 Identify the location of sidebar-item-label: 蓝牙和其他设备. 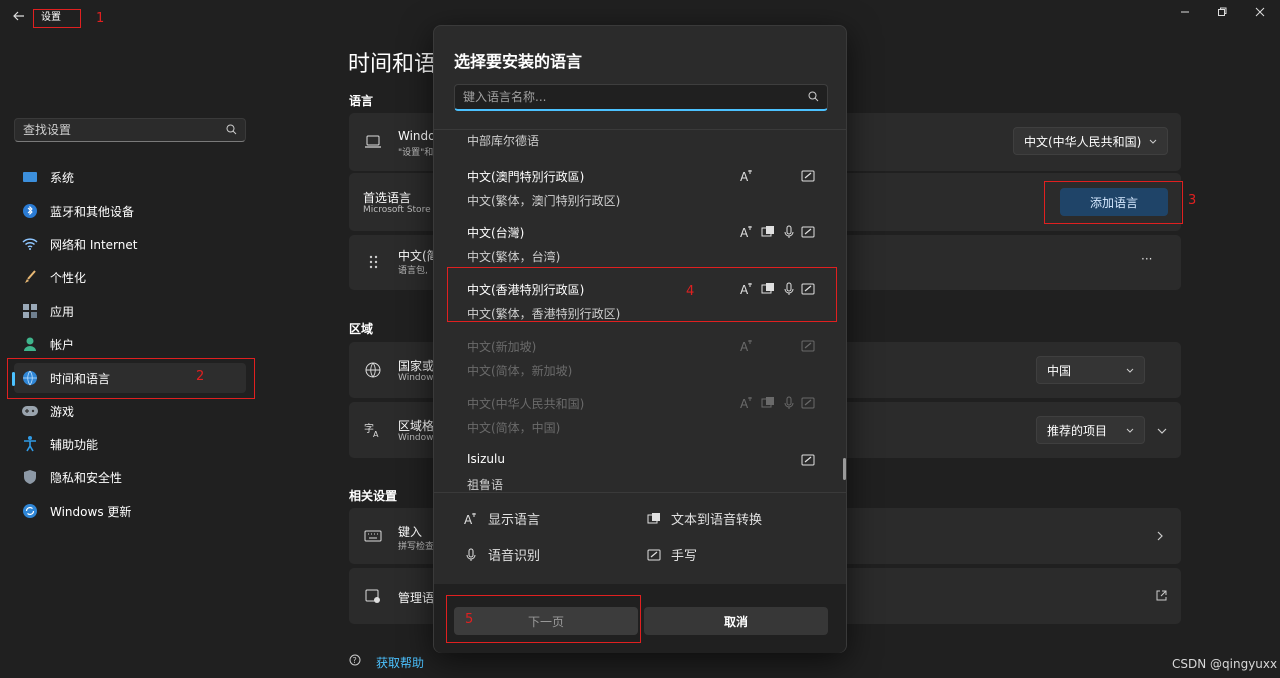
(92, 211).